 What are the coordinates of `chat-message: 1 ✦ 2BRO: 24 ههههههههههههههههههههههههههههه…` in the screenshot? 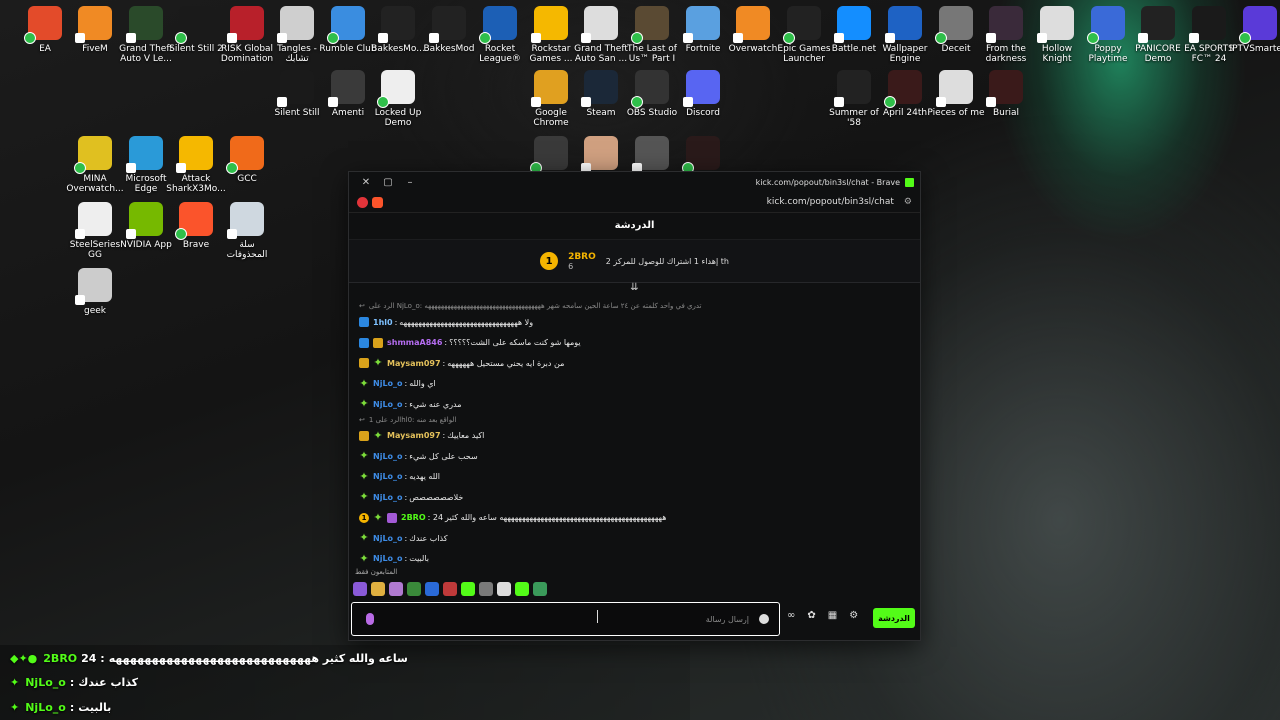 It's located at (629, 518).